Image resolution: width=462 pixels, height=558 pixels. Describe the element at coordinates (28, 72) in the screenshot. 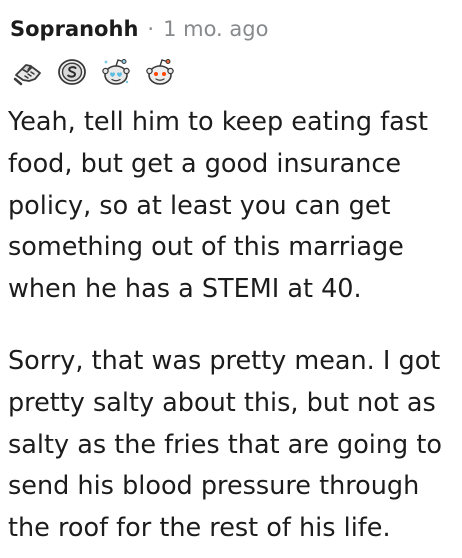

I see `handshake-award-icon` at that location.